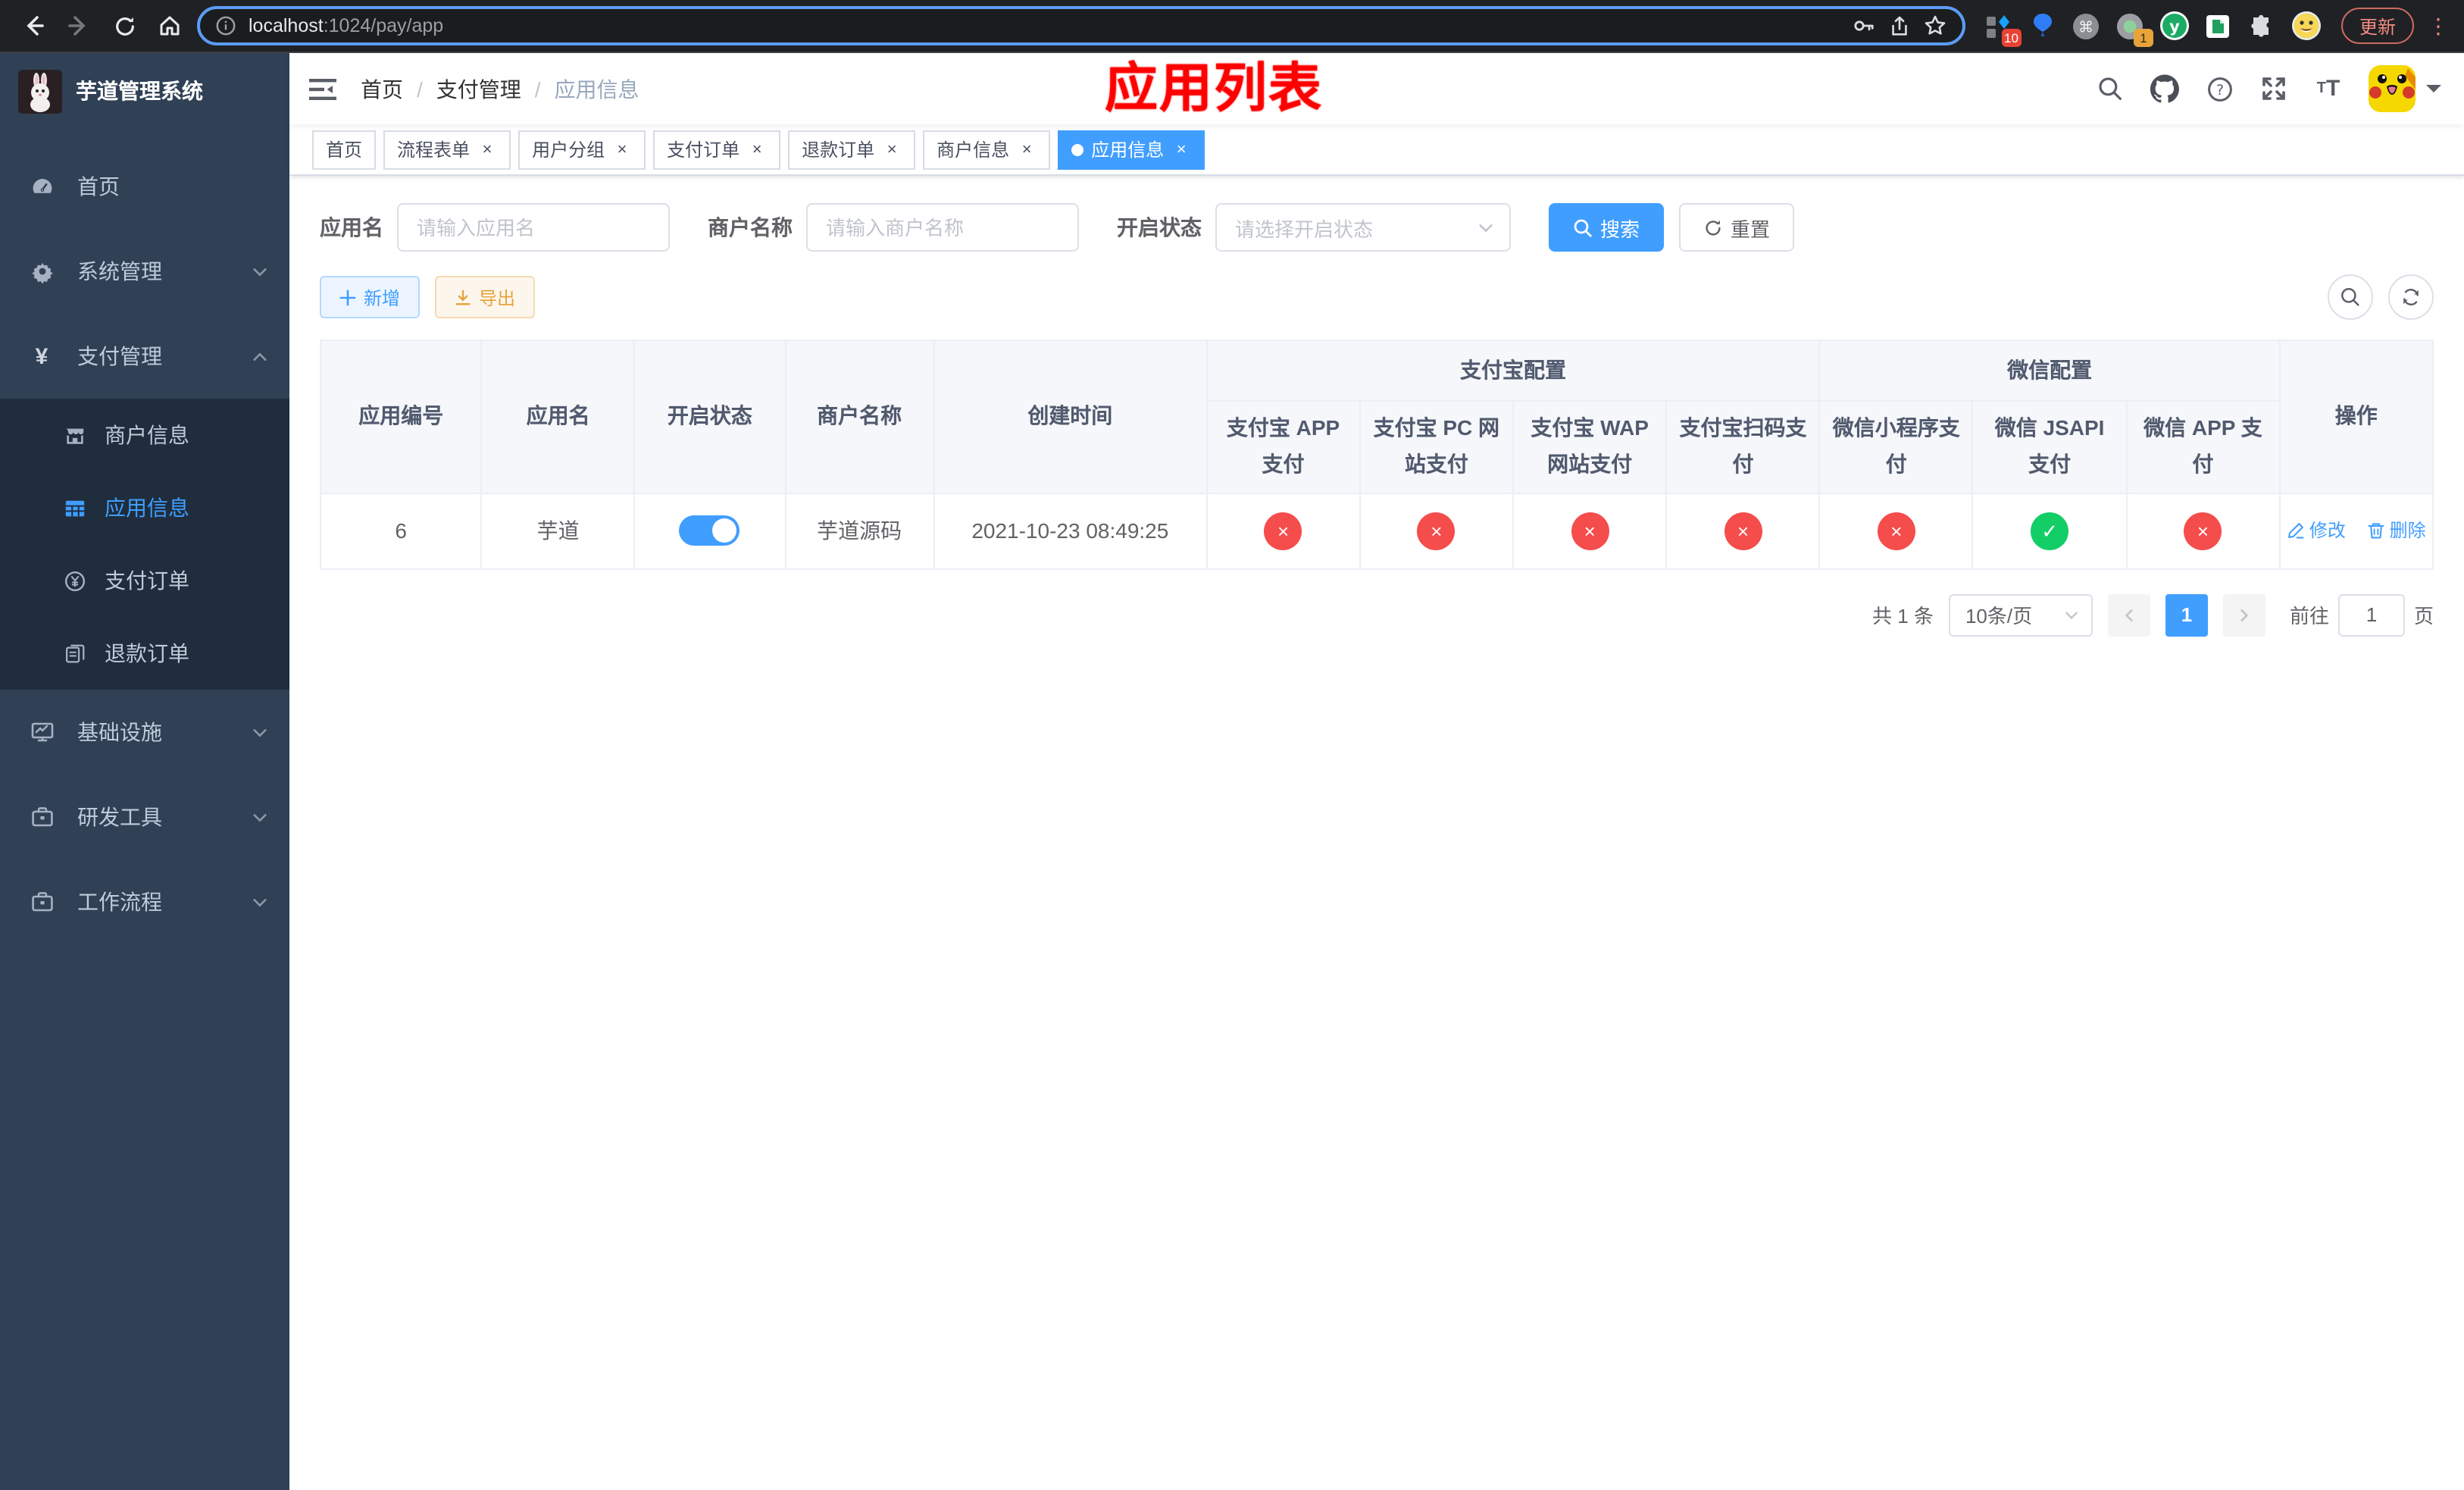  Describe the element at coordinates (2396, 530) in the screenshot. I see `delete-link: 删除` at that location.